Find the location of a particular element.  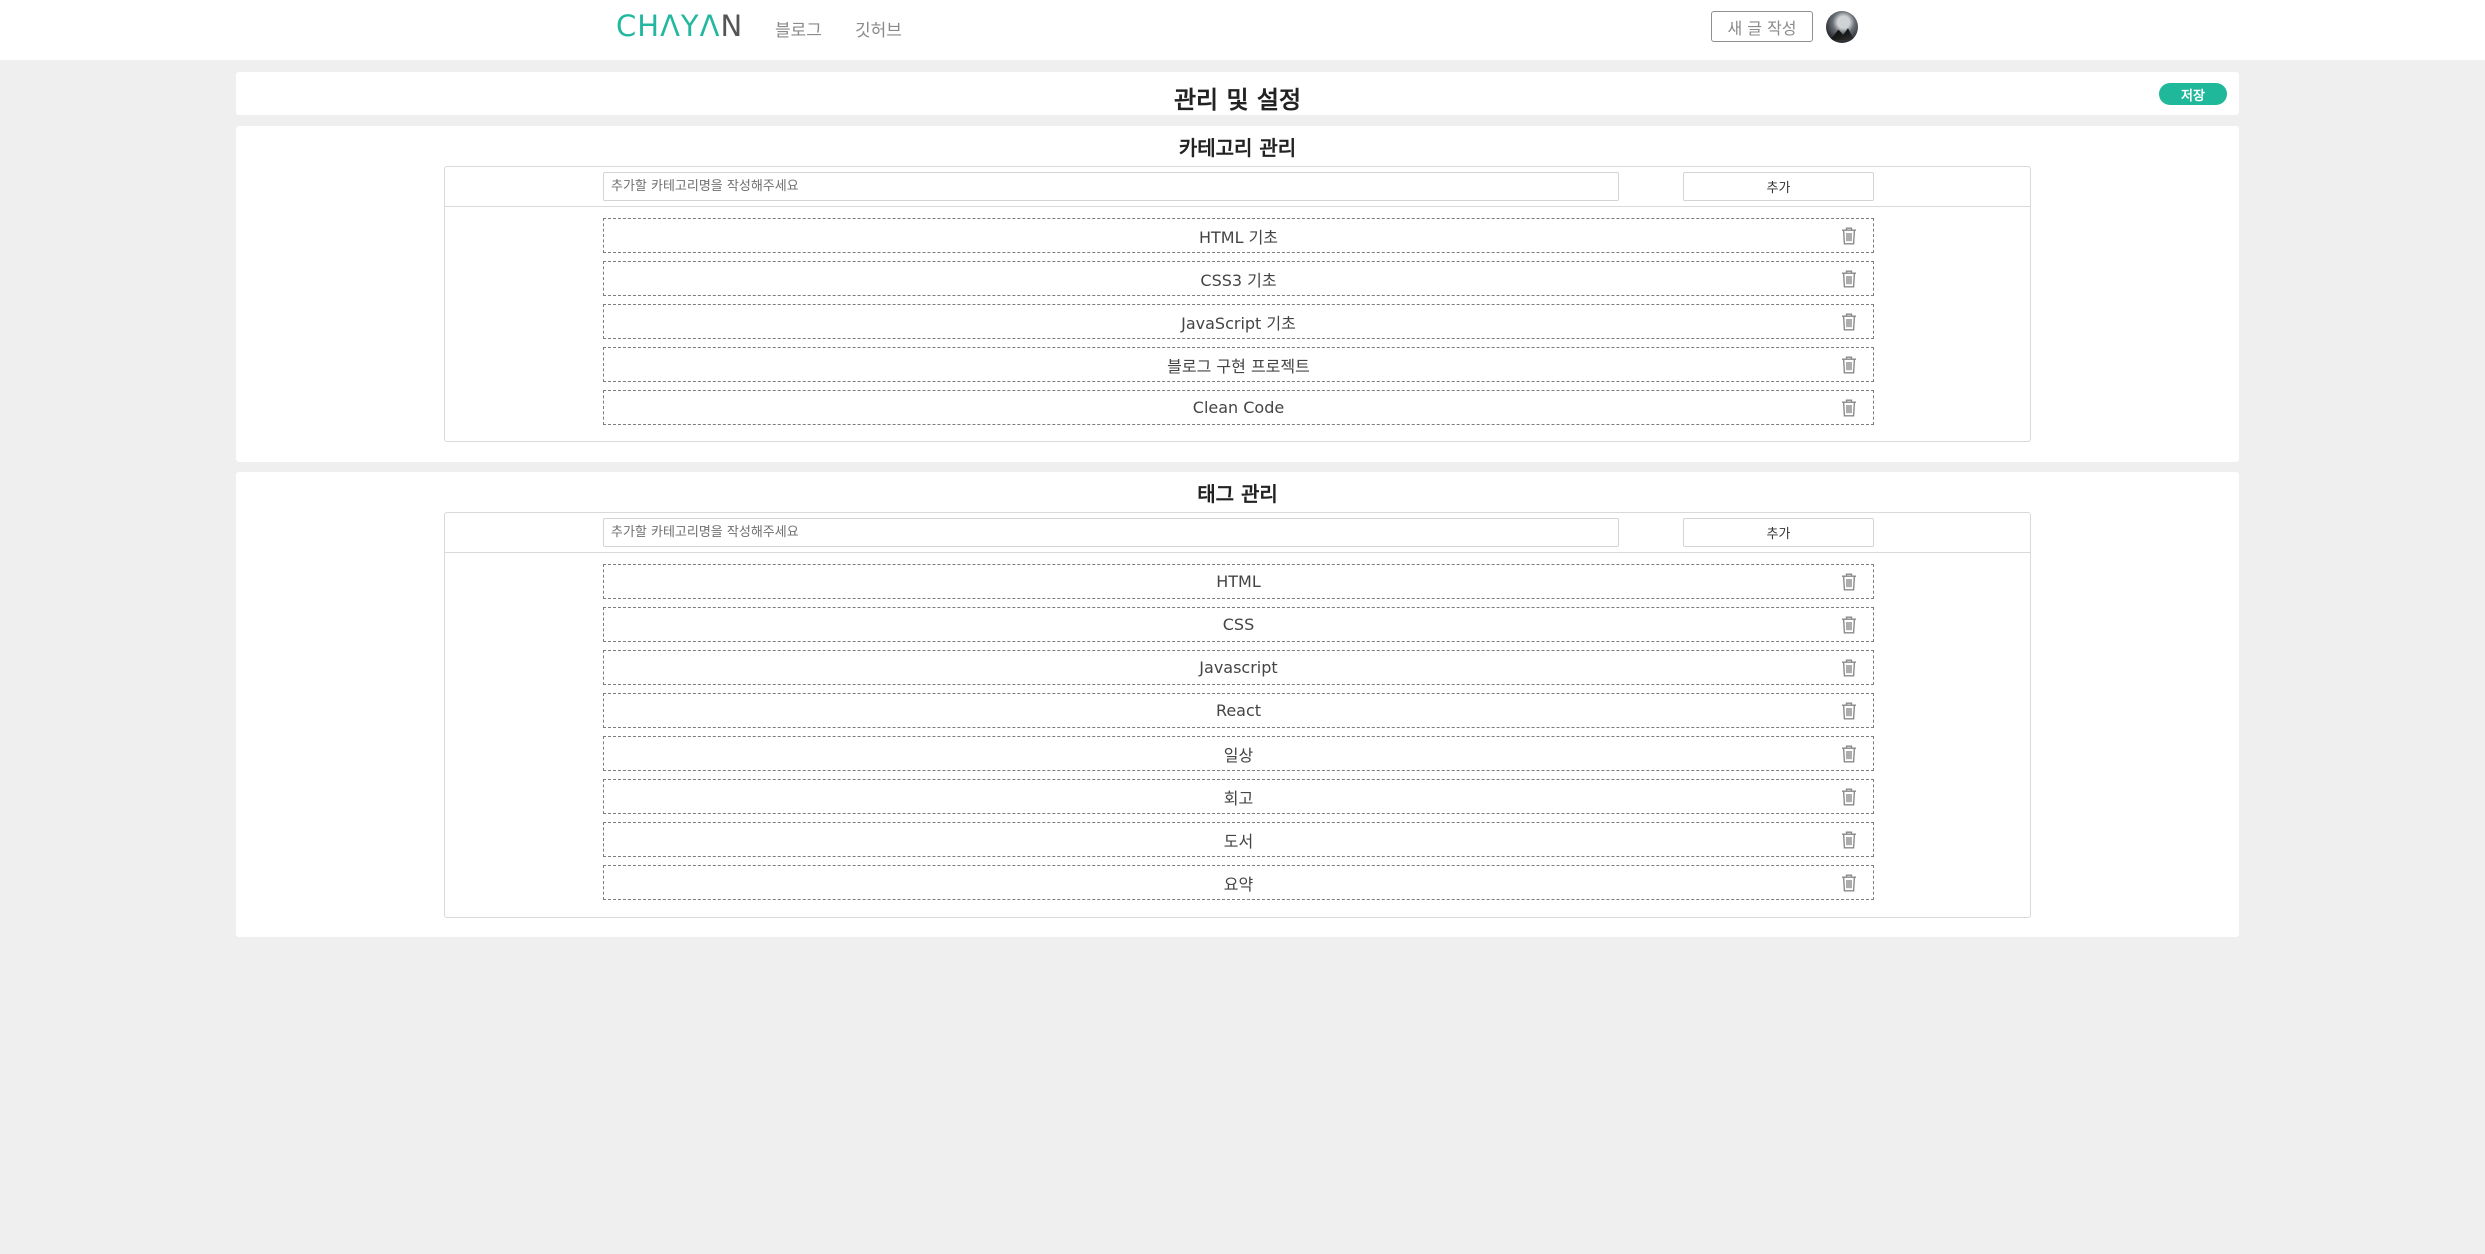

category-list-item: JavaScript 기초 is located at coordinates (1238, 321).